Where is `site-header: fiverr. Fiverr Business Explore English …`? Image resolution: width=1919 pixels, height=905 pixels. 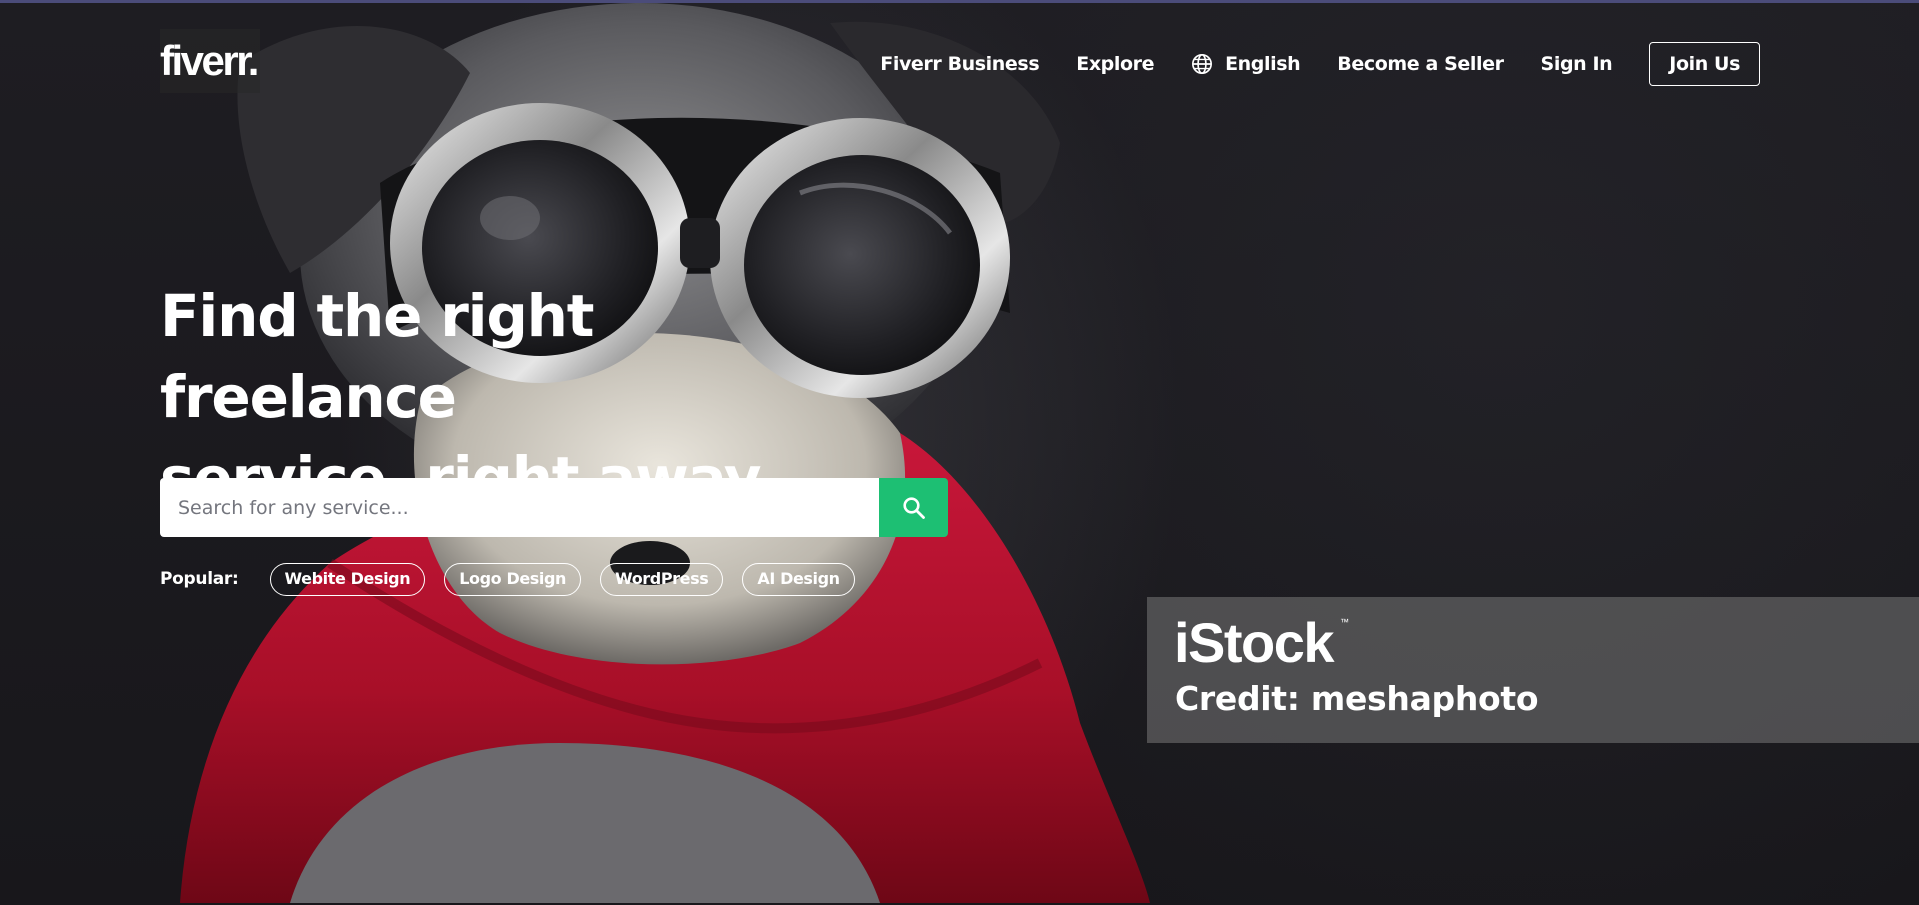 site-header: fiverr. Fiverr Business Explore English … is located at coordinates (959, 62).